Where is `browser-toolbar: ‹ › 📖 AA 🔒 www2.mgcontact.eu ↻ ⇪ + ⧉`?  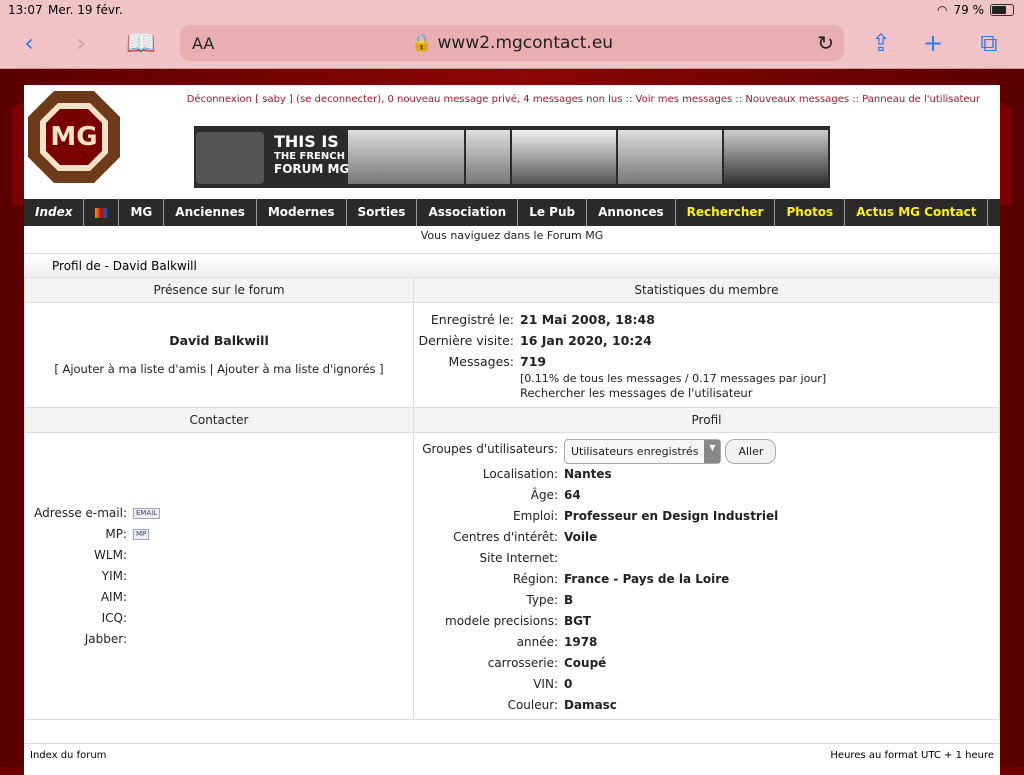
browser-toolbar: ‹ › 📖 AA 🔒 www2.mgcontact.eu ↻ ⇪ + ⧉ is located at coordinates (512, 44).